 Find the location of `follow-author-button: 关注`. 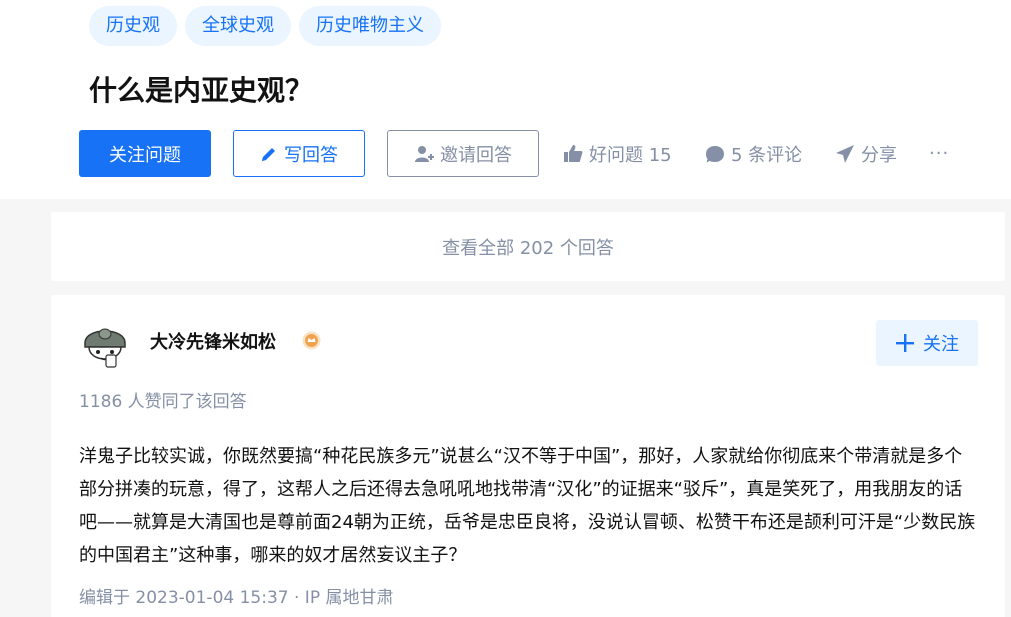

follow-author-button: 关注 is located at coordinates (927, 343).